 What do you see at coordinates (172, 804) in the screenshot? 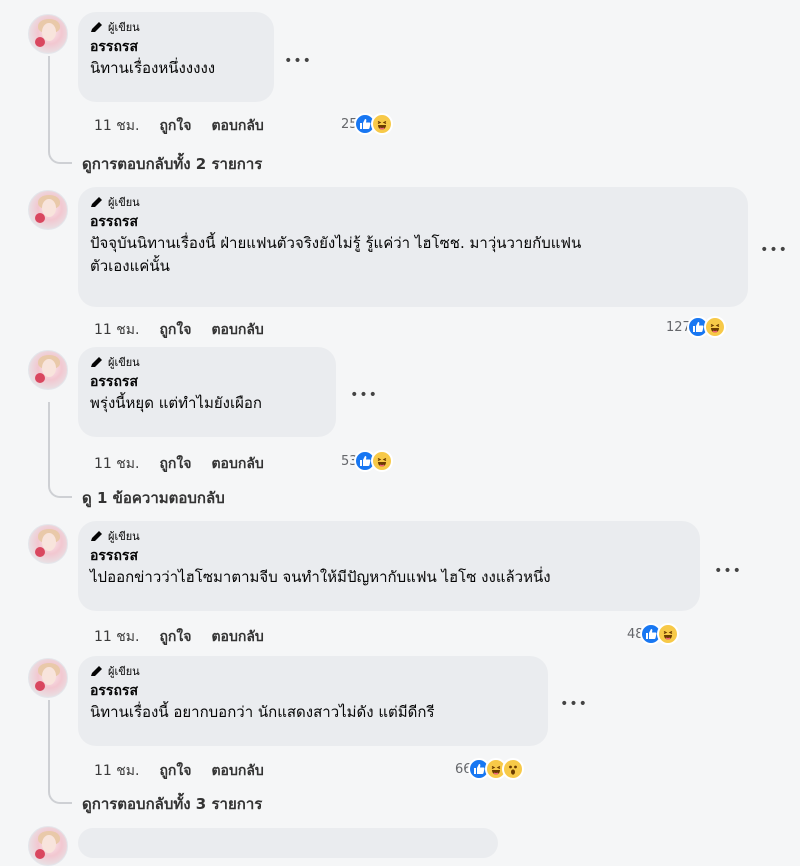
I see `view-replies-link: ดูการตอบกลับทั้ง 3 รายการ` at bounding box center [172, 804].